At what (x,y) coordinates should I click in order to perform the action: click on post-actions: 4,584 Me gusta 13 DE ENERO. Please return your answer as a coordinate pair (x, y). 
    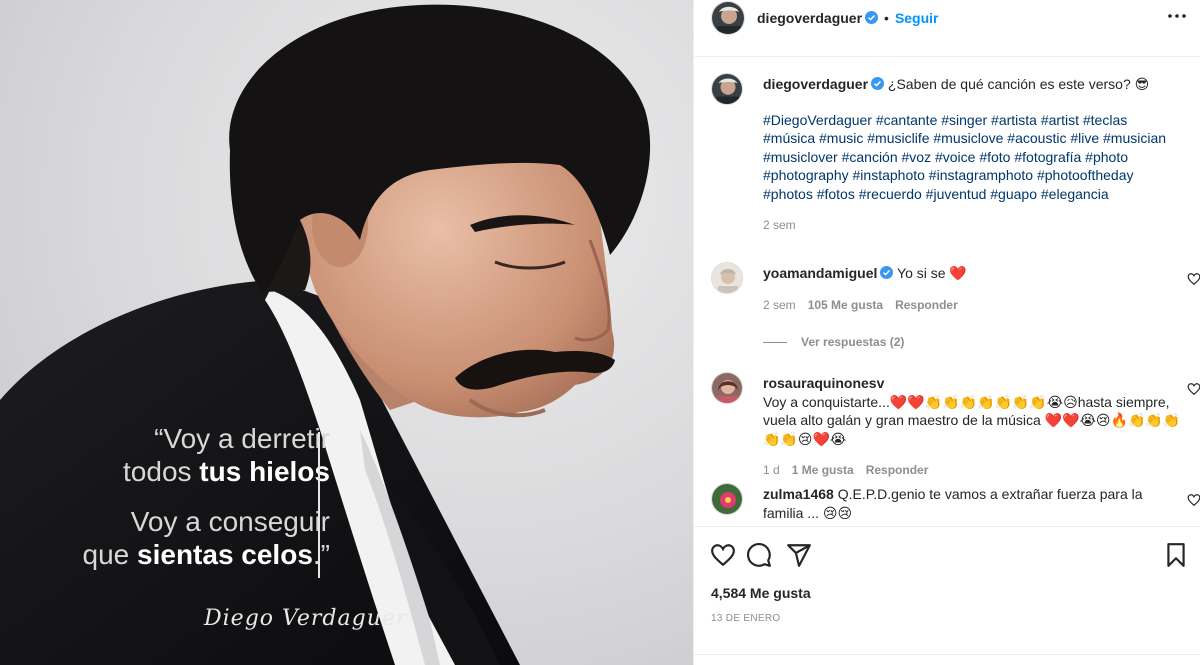
    Looking at the image, I should click on (947, 575).